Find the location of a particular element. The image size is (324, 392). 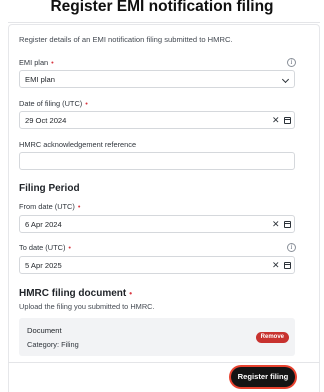

from-date-label: From date (UTC) • is located at coordinates (49, 206).